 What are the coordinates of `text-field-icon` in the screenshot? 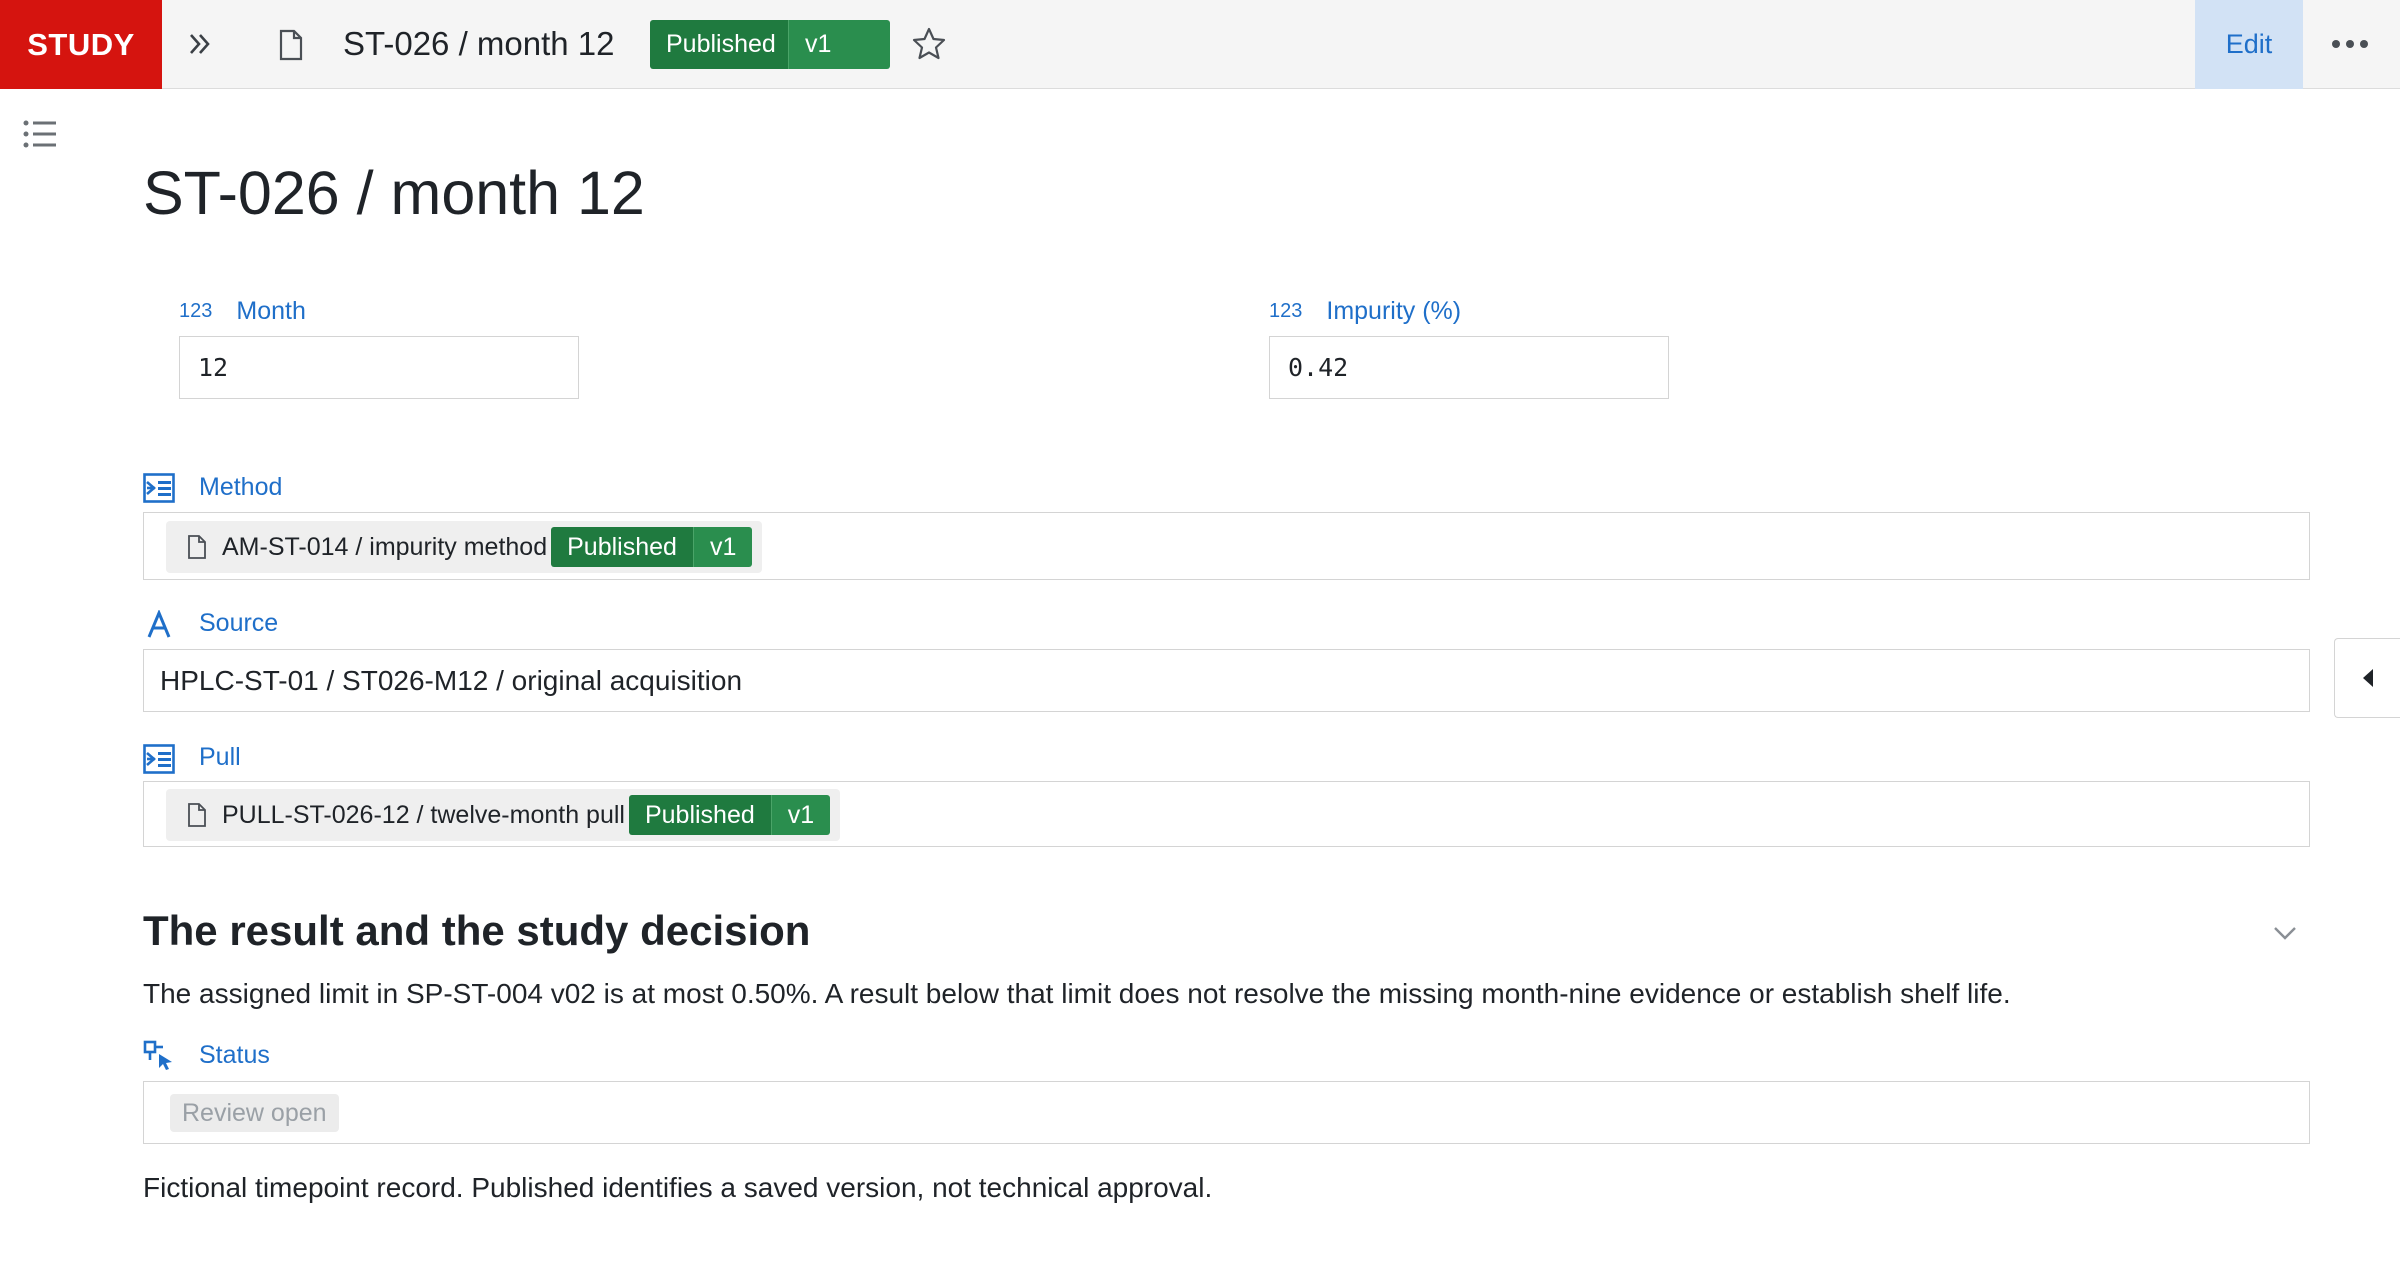 It's located at (159, 624).